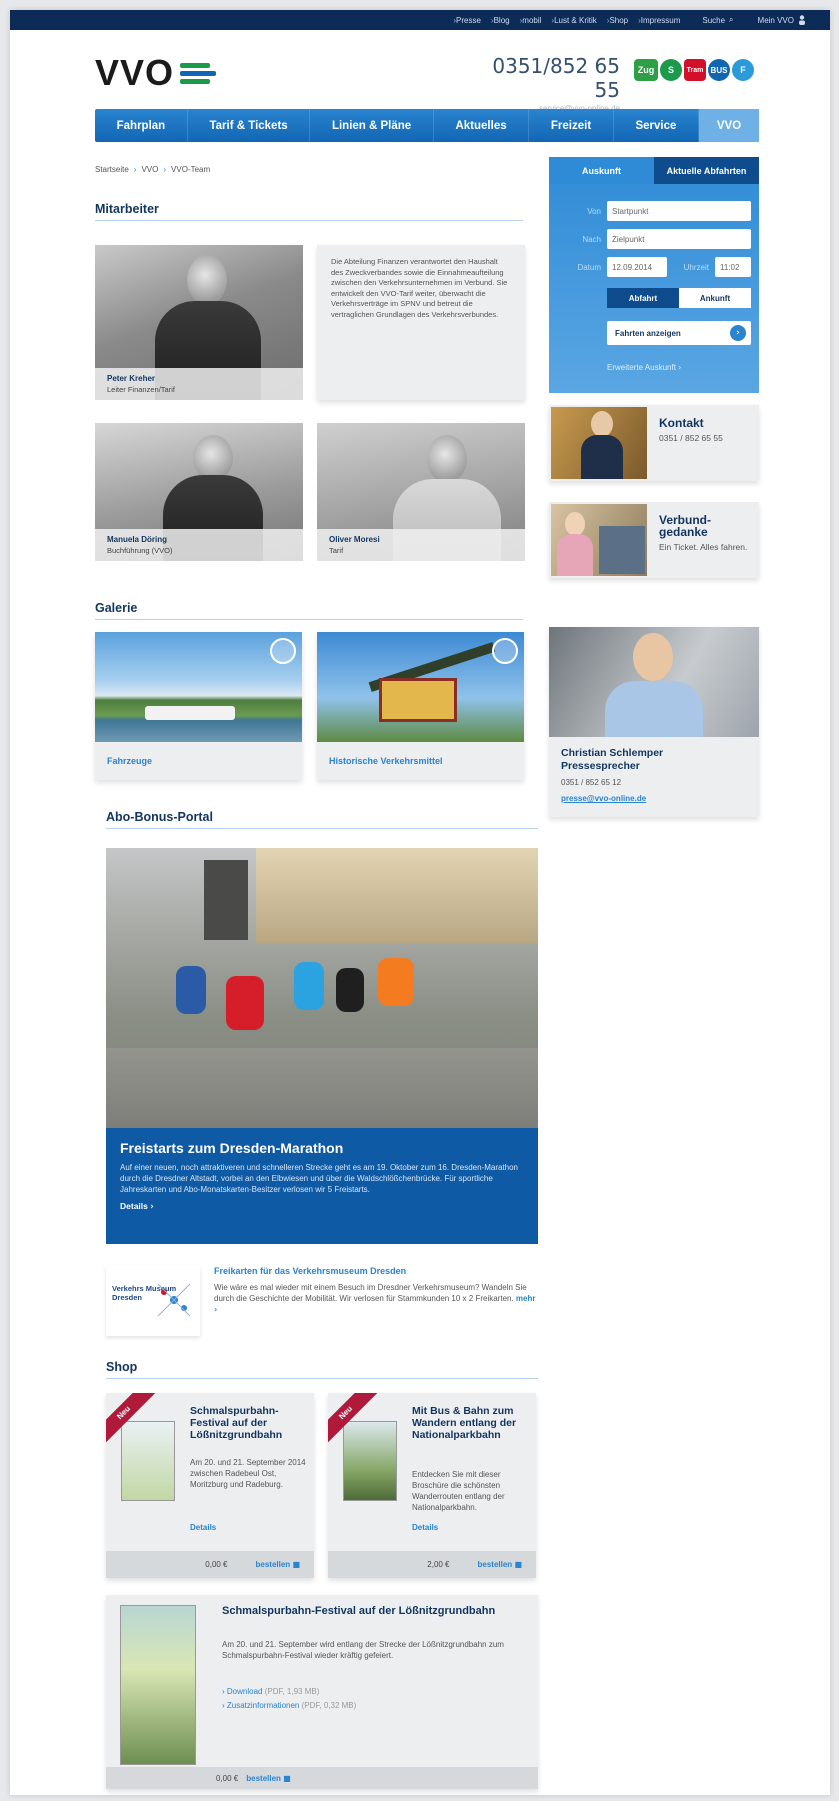 This screenshot has height=1801, width=839. Describe the element at coordinates (153, 1301) in the screenshot. I see `museum-logo: Verkehrs Museum Dresden` at that location.